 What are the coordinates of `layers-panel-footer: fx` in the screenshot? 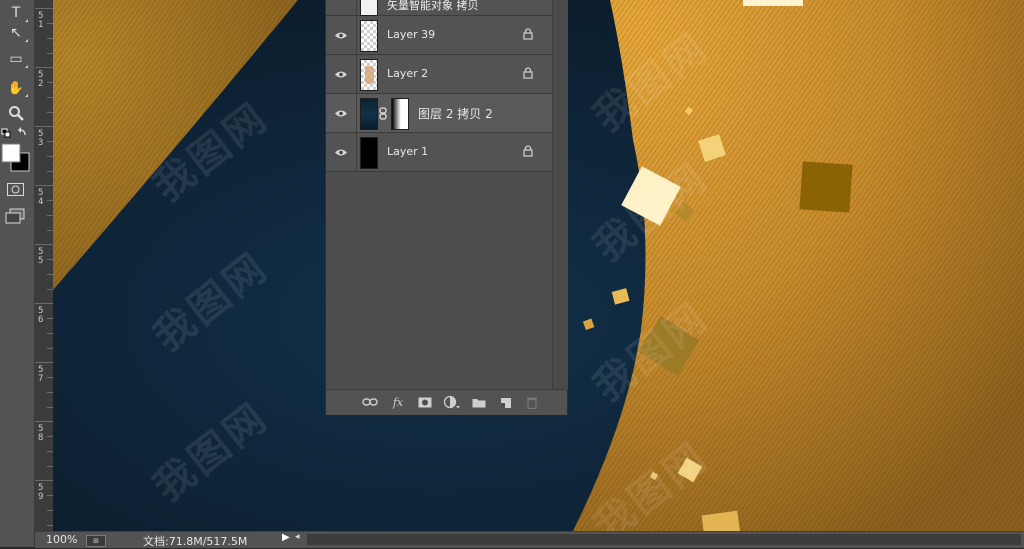 It's located at (446, 402).